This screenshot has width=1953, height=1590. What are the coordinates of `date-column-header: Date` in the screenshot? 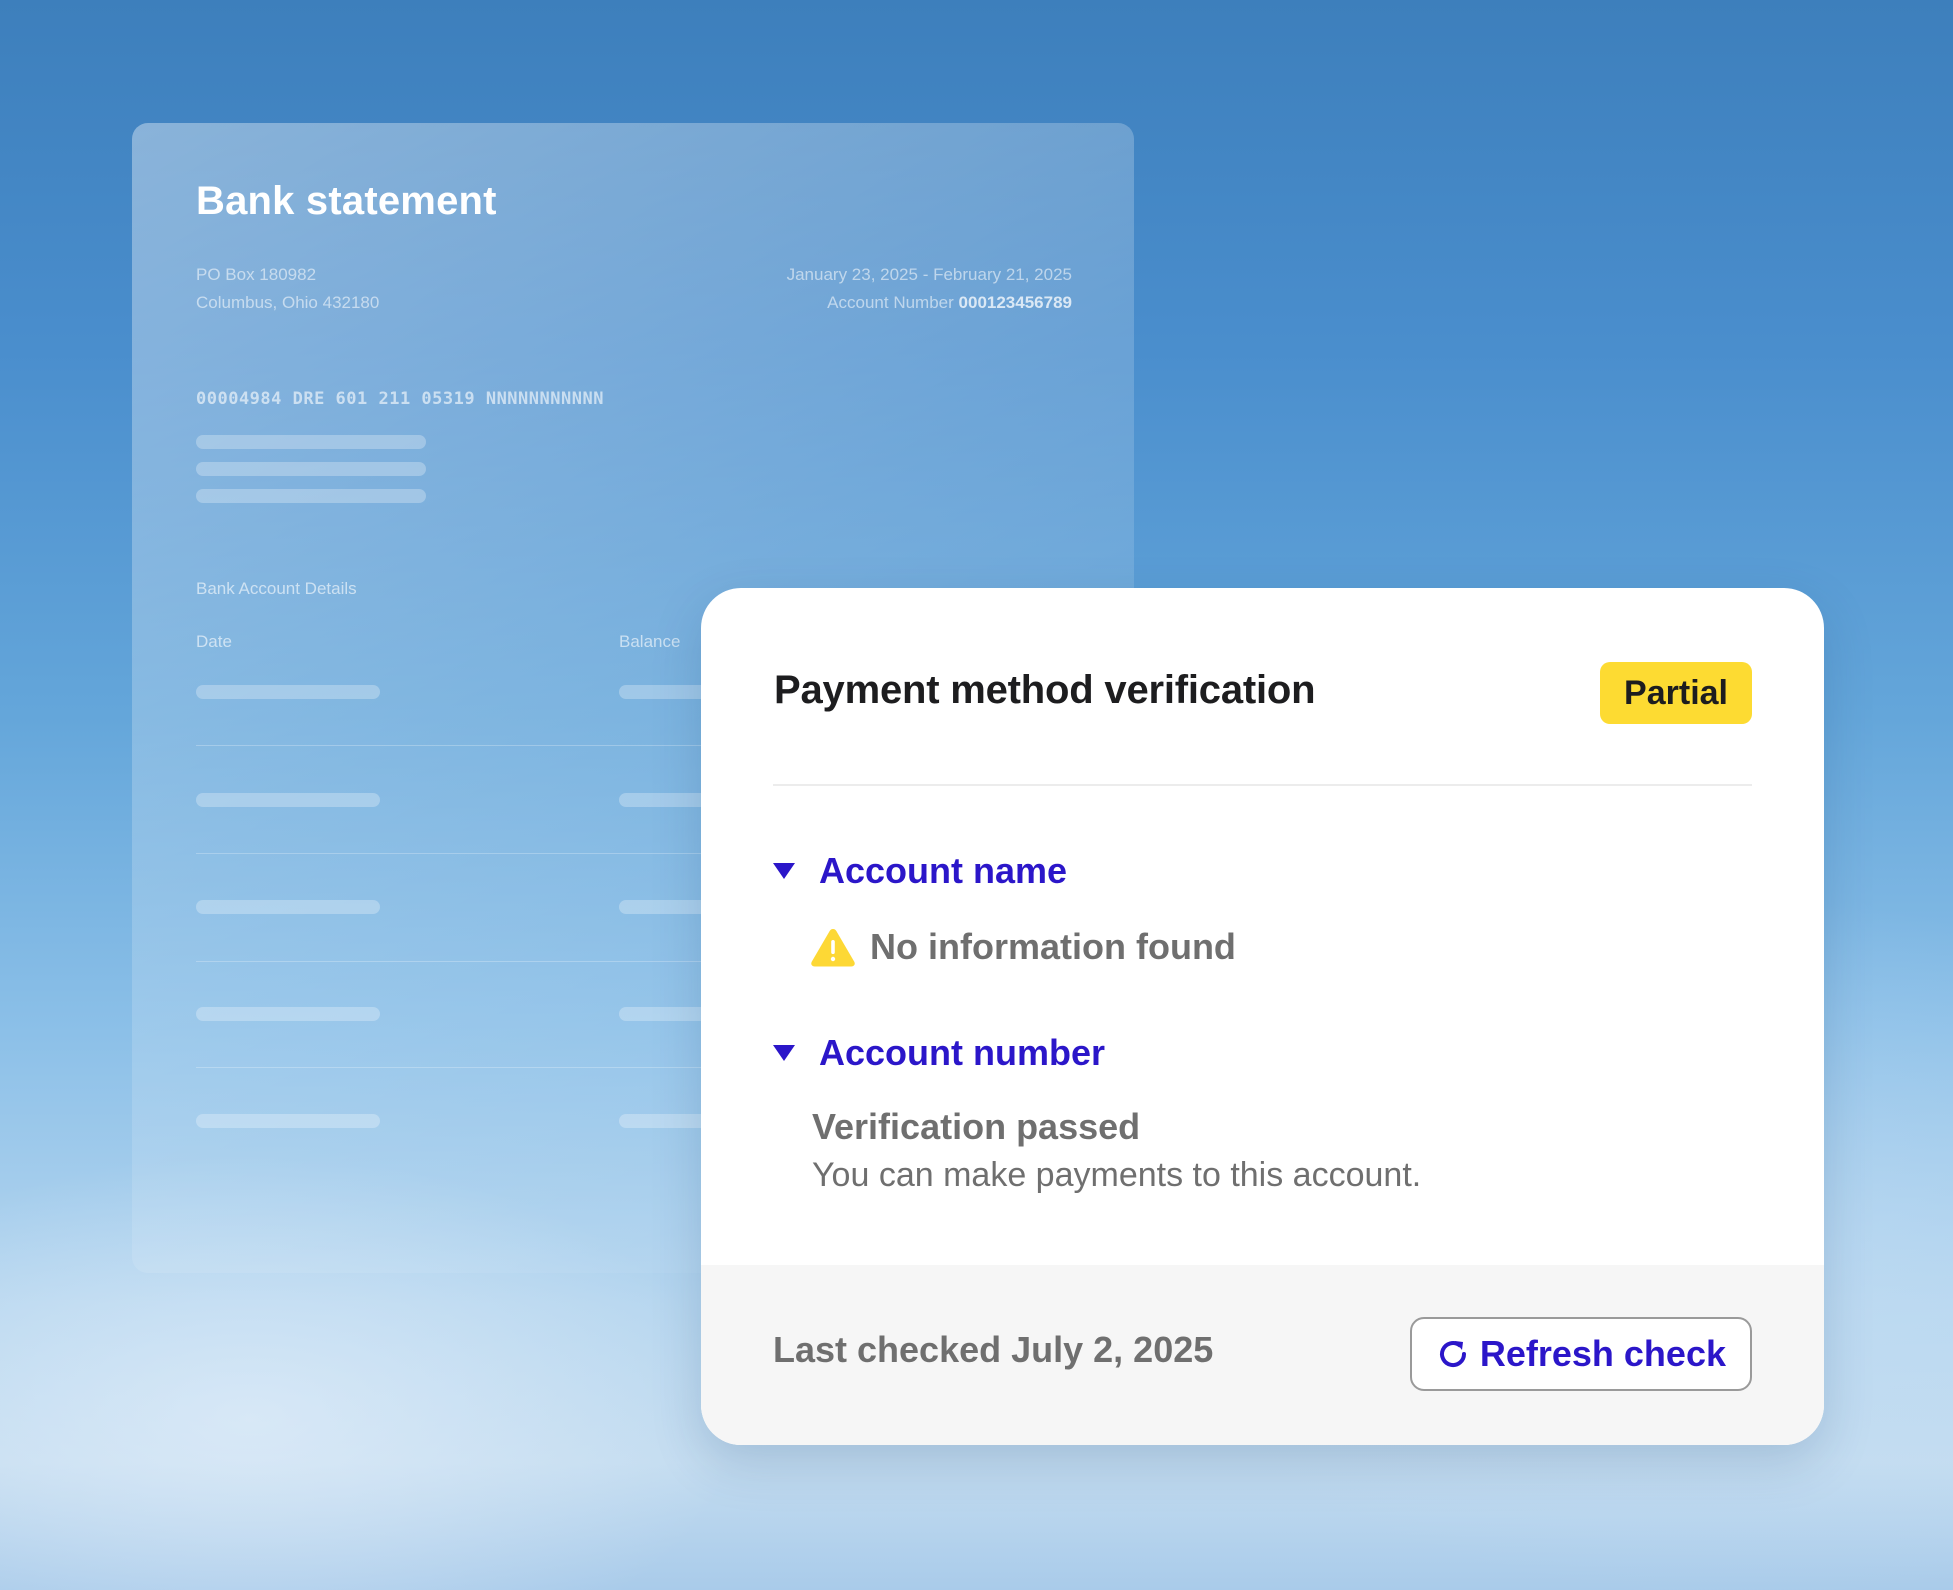 It's located at (214, 641).